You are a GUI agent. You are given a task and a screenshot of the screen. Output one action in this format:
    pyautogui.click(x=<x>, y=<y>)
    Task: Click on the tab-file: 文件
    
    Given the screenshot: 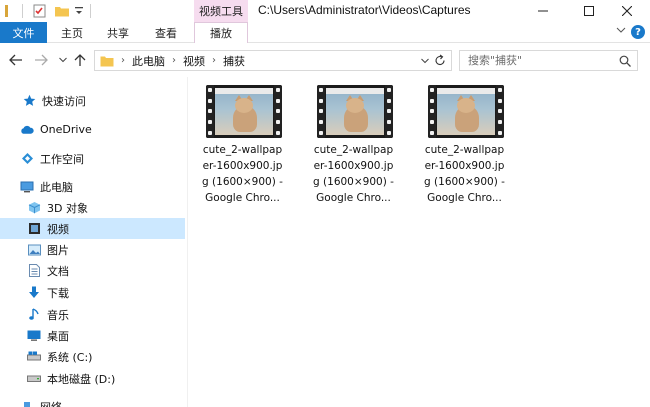 What is the action you would take?
    pyautogui.click(x=23, y=32)
    